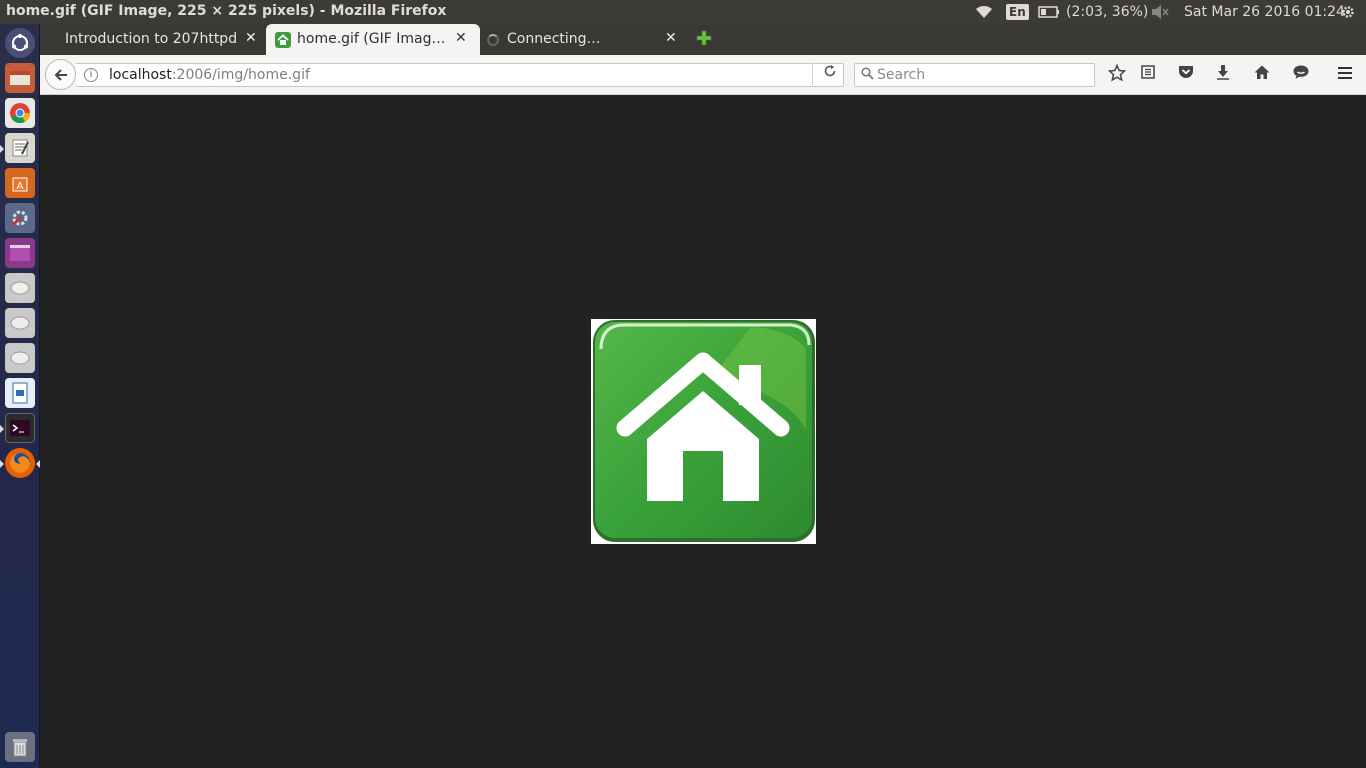 The height and width of the screenshot is (768, 1366). Describe the element at coordinates (493, 40) in the screenshot. I see `loading-spinner-icon` at that location.